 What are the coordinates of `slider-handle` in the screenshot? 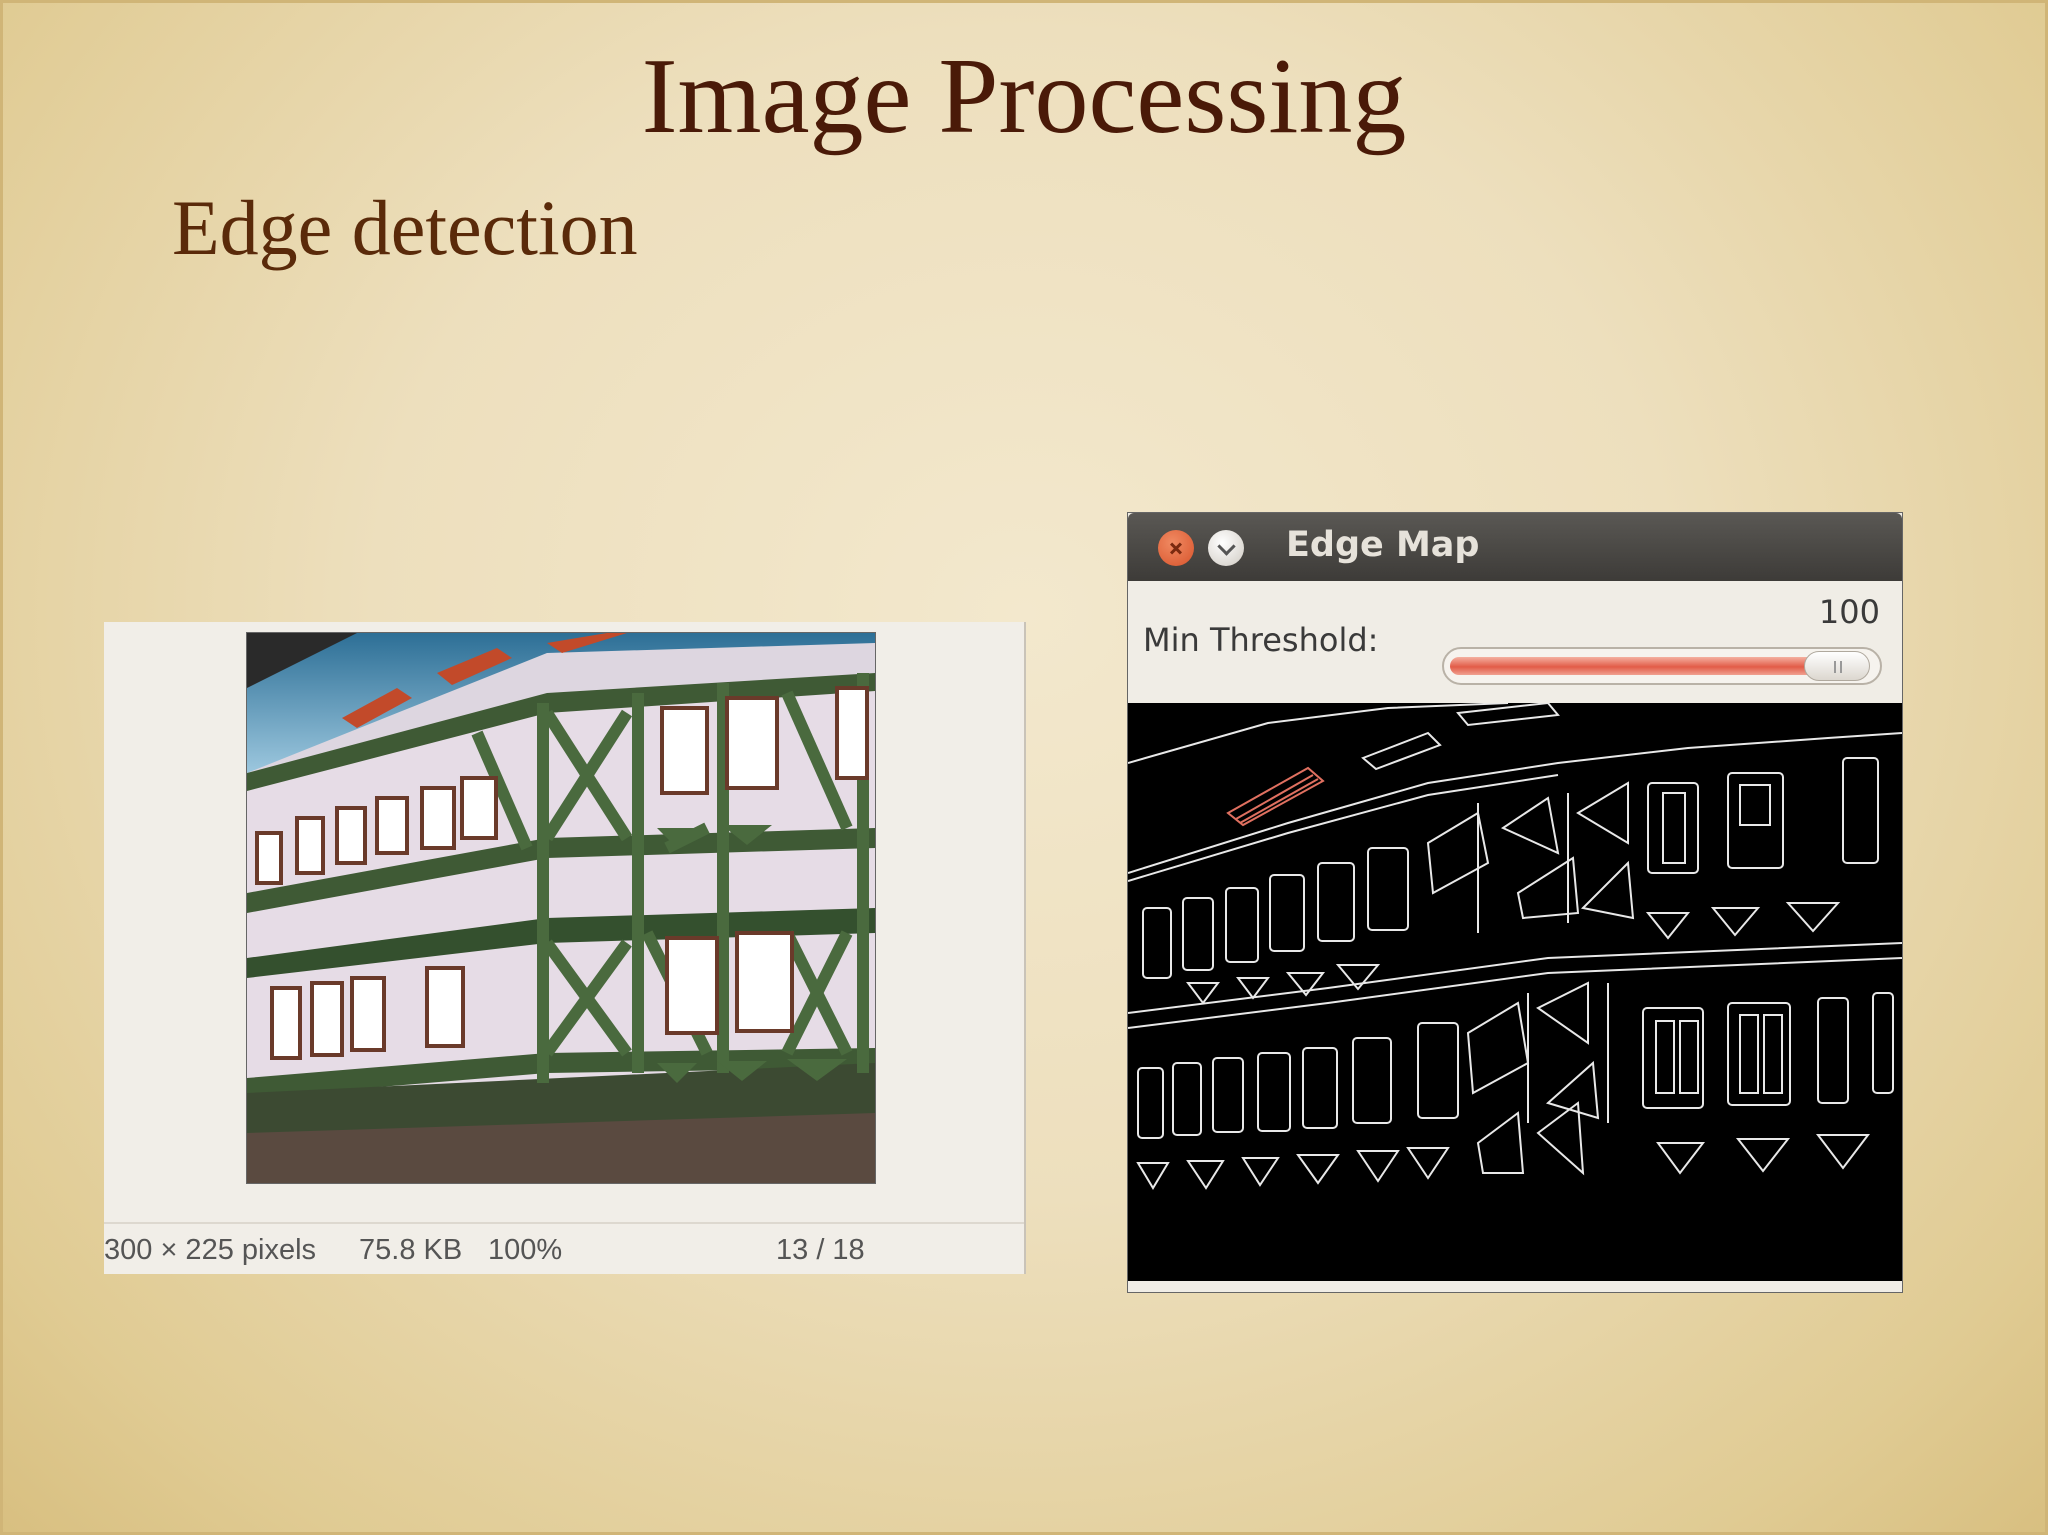 It's located at (1837, 666).